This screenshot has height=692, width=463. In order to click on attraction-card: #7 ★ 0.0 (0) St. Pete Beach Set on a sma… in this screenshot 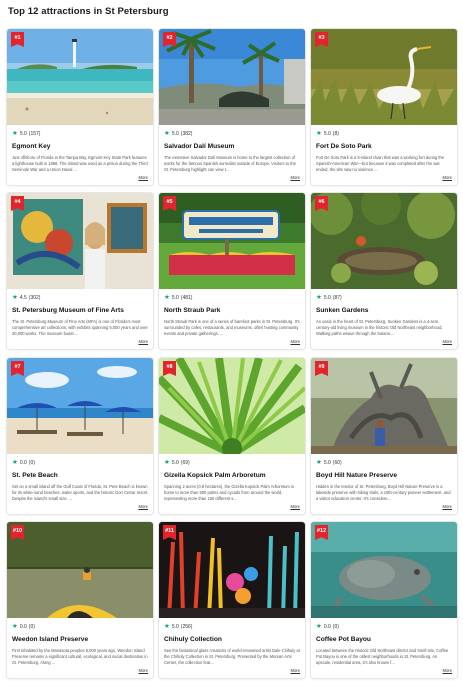, I will do `click(80, 436)`.